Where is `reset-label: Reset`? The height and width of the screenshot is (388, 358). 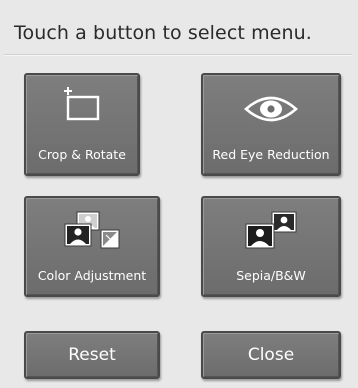 reset-label: Reset is located at coordinates (92, 355).